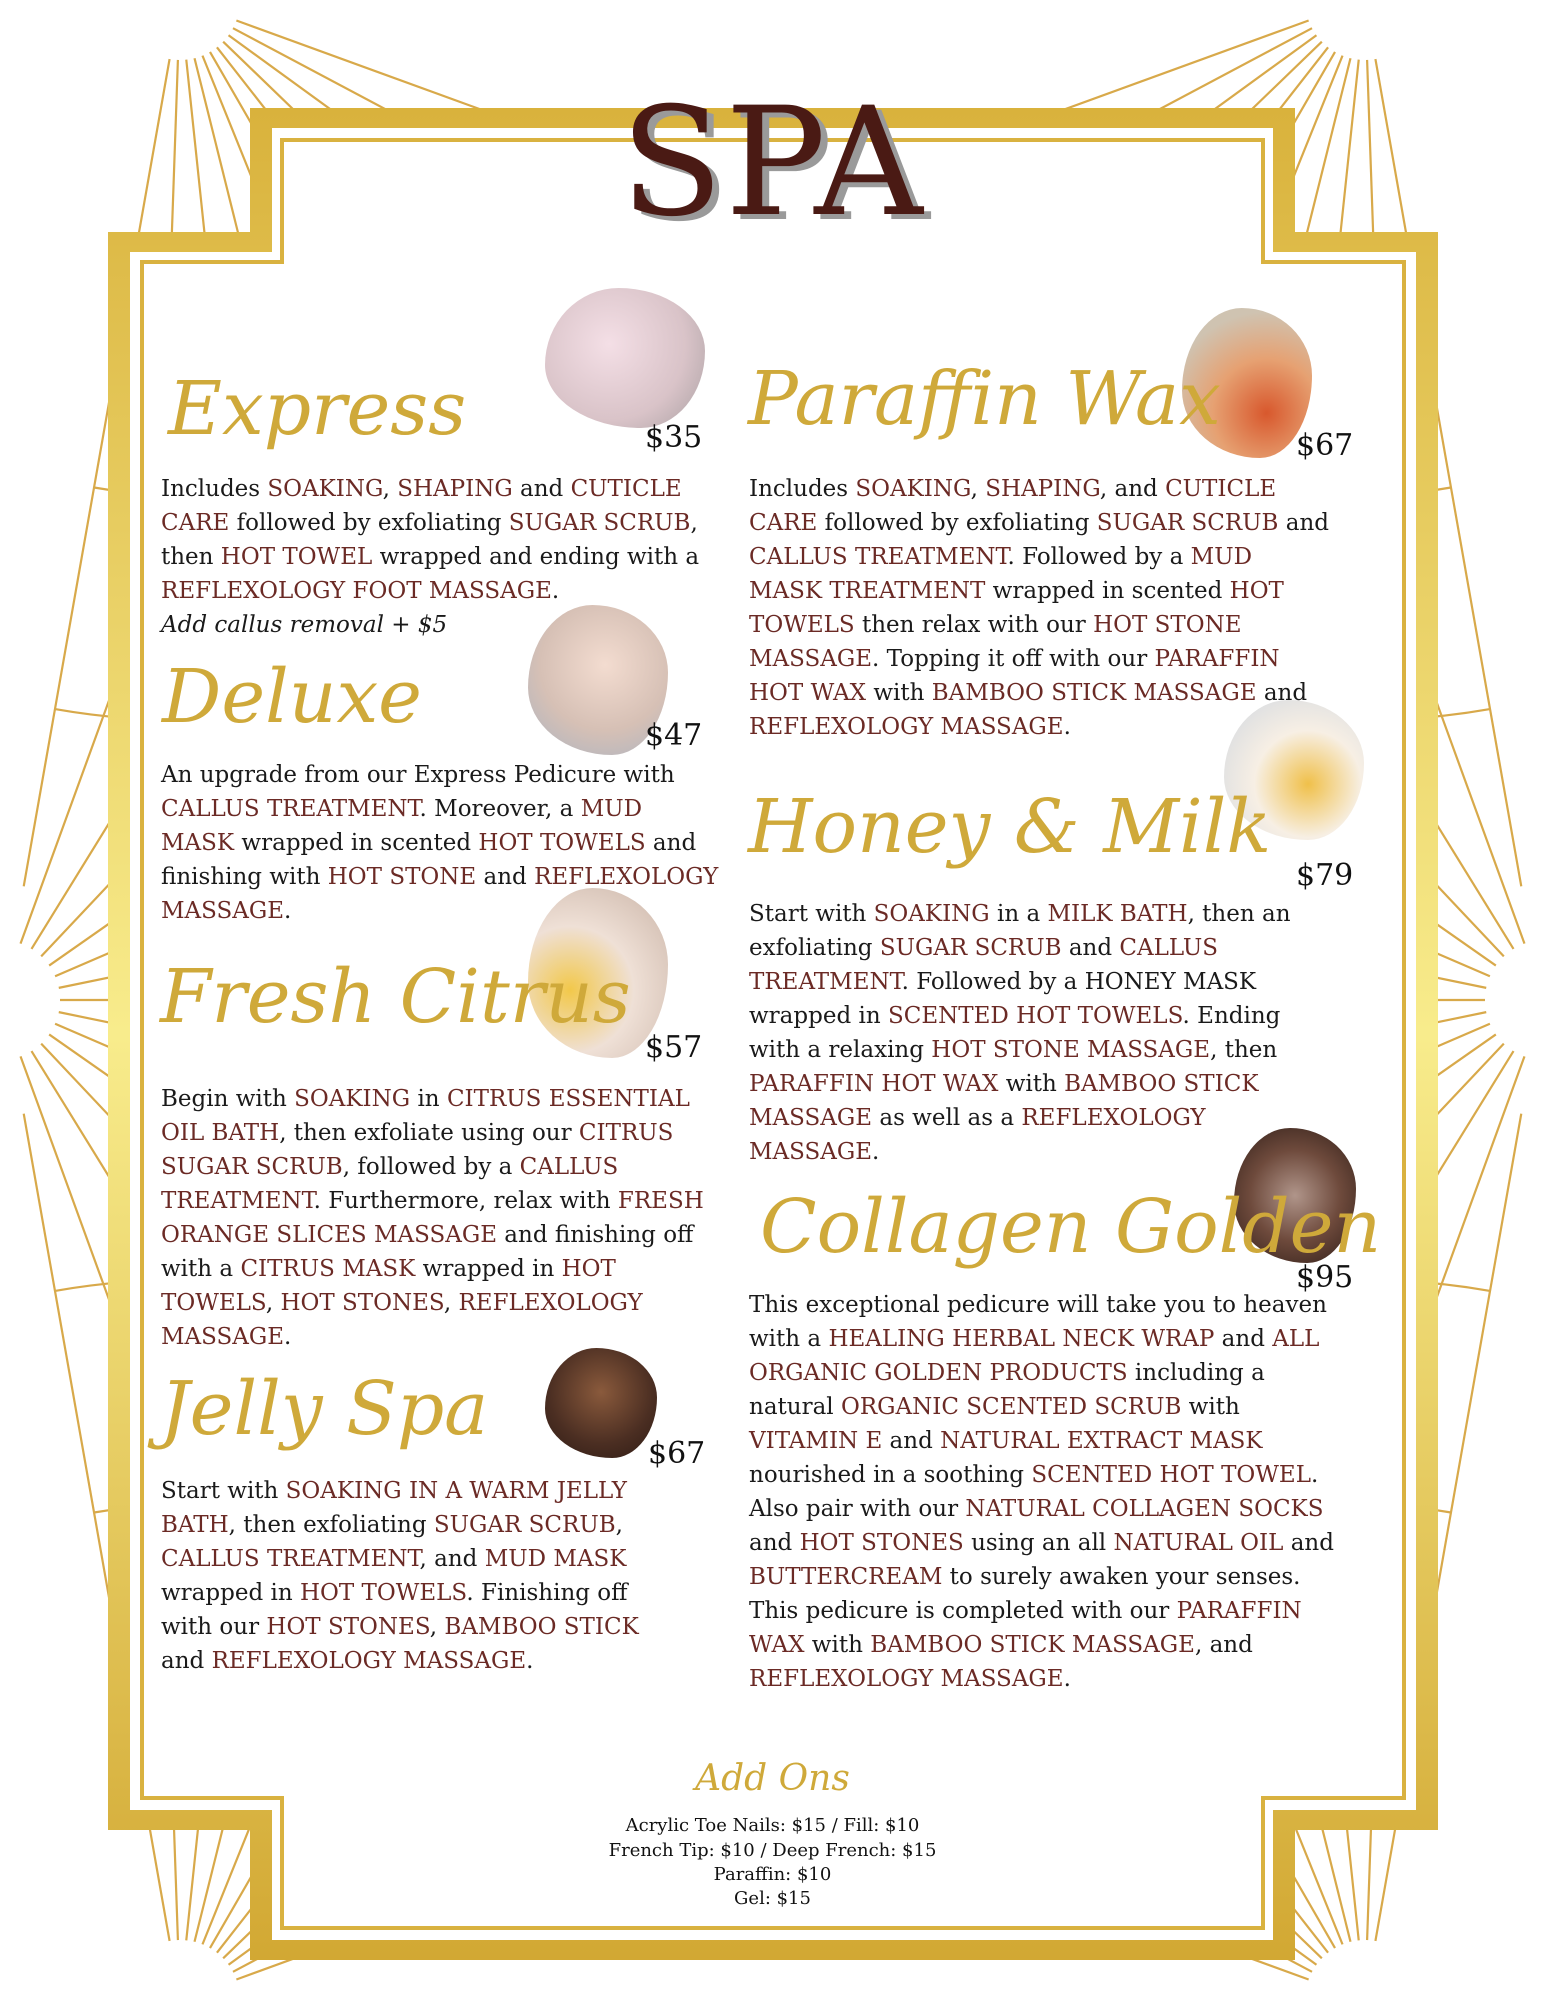 The image size is (1545, 2000). I want to click on highlight-term: HOT STONE MASSAGE, so click(1071, 1050).